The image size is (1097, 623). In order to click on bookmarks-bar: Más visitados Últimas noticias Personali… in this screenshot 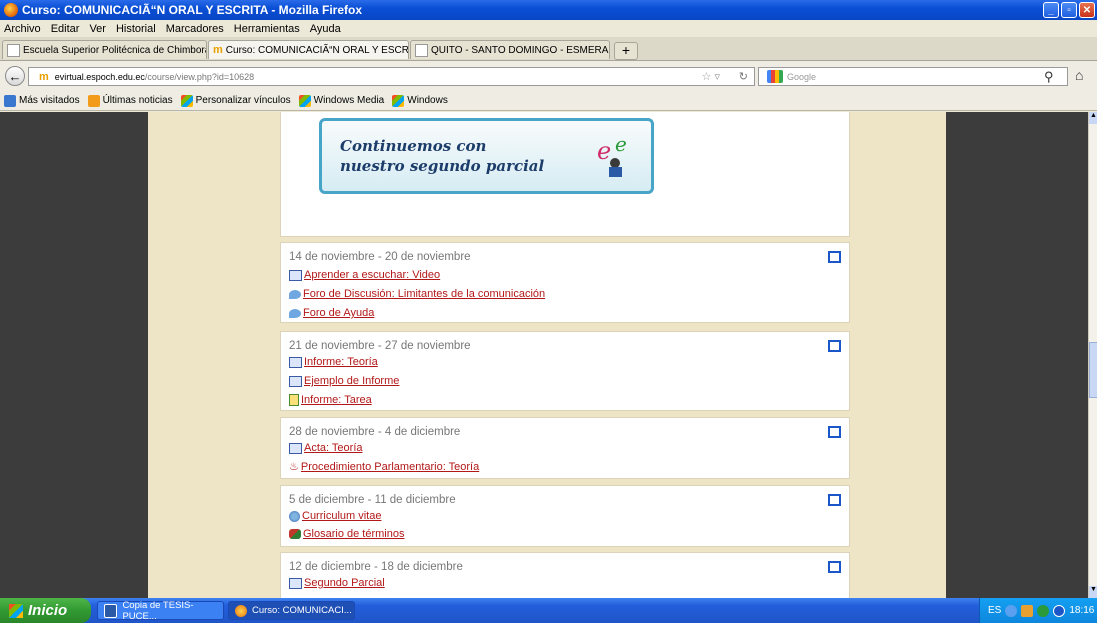, I will do `click(548, 101)`.